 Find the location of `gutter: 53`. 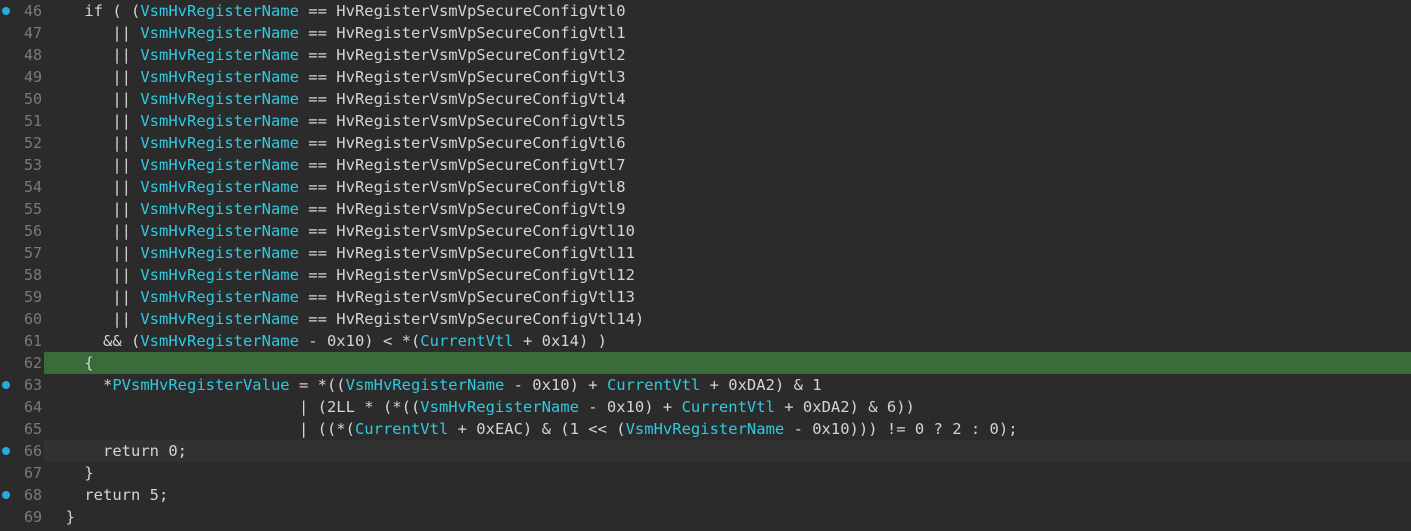

gutter: 53 is located at coordinates (22, 165).